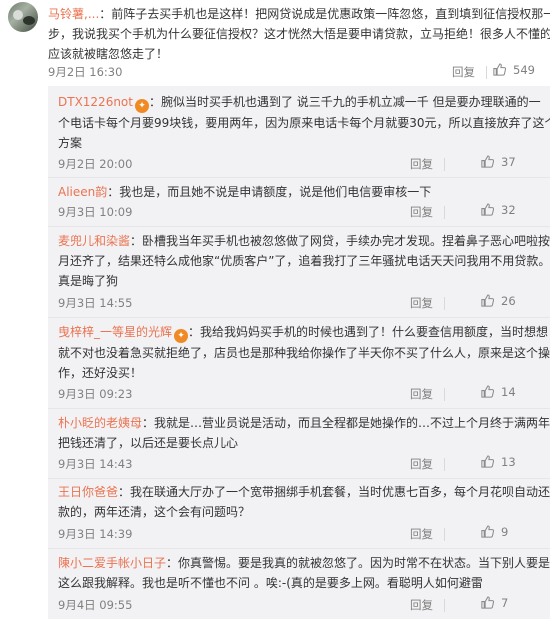 This screenshot has height=619, width=550. Describe the element at coordinates (88, 492) in the screenshot. I see `reply-username: 王日你爸爸` at that location.